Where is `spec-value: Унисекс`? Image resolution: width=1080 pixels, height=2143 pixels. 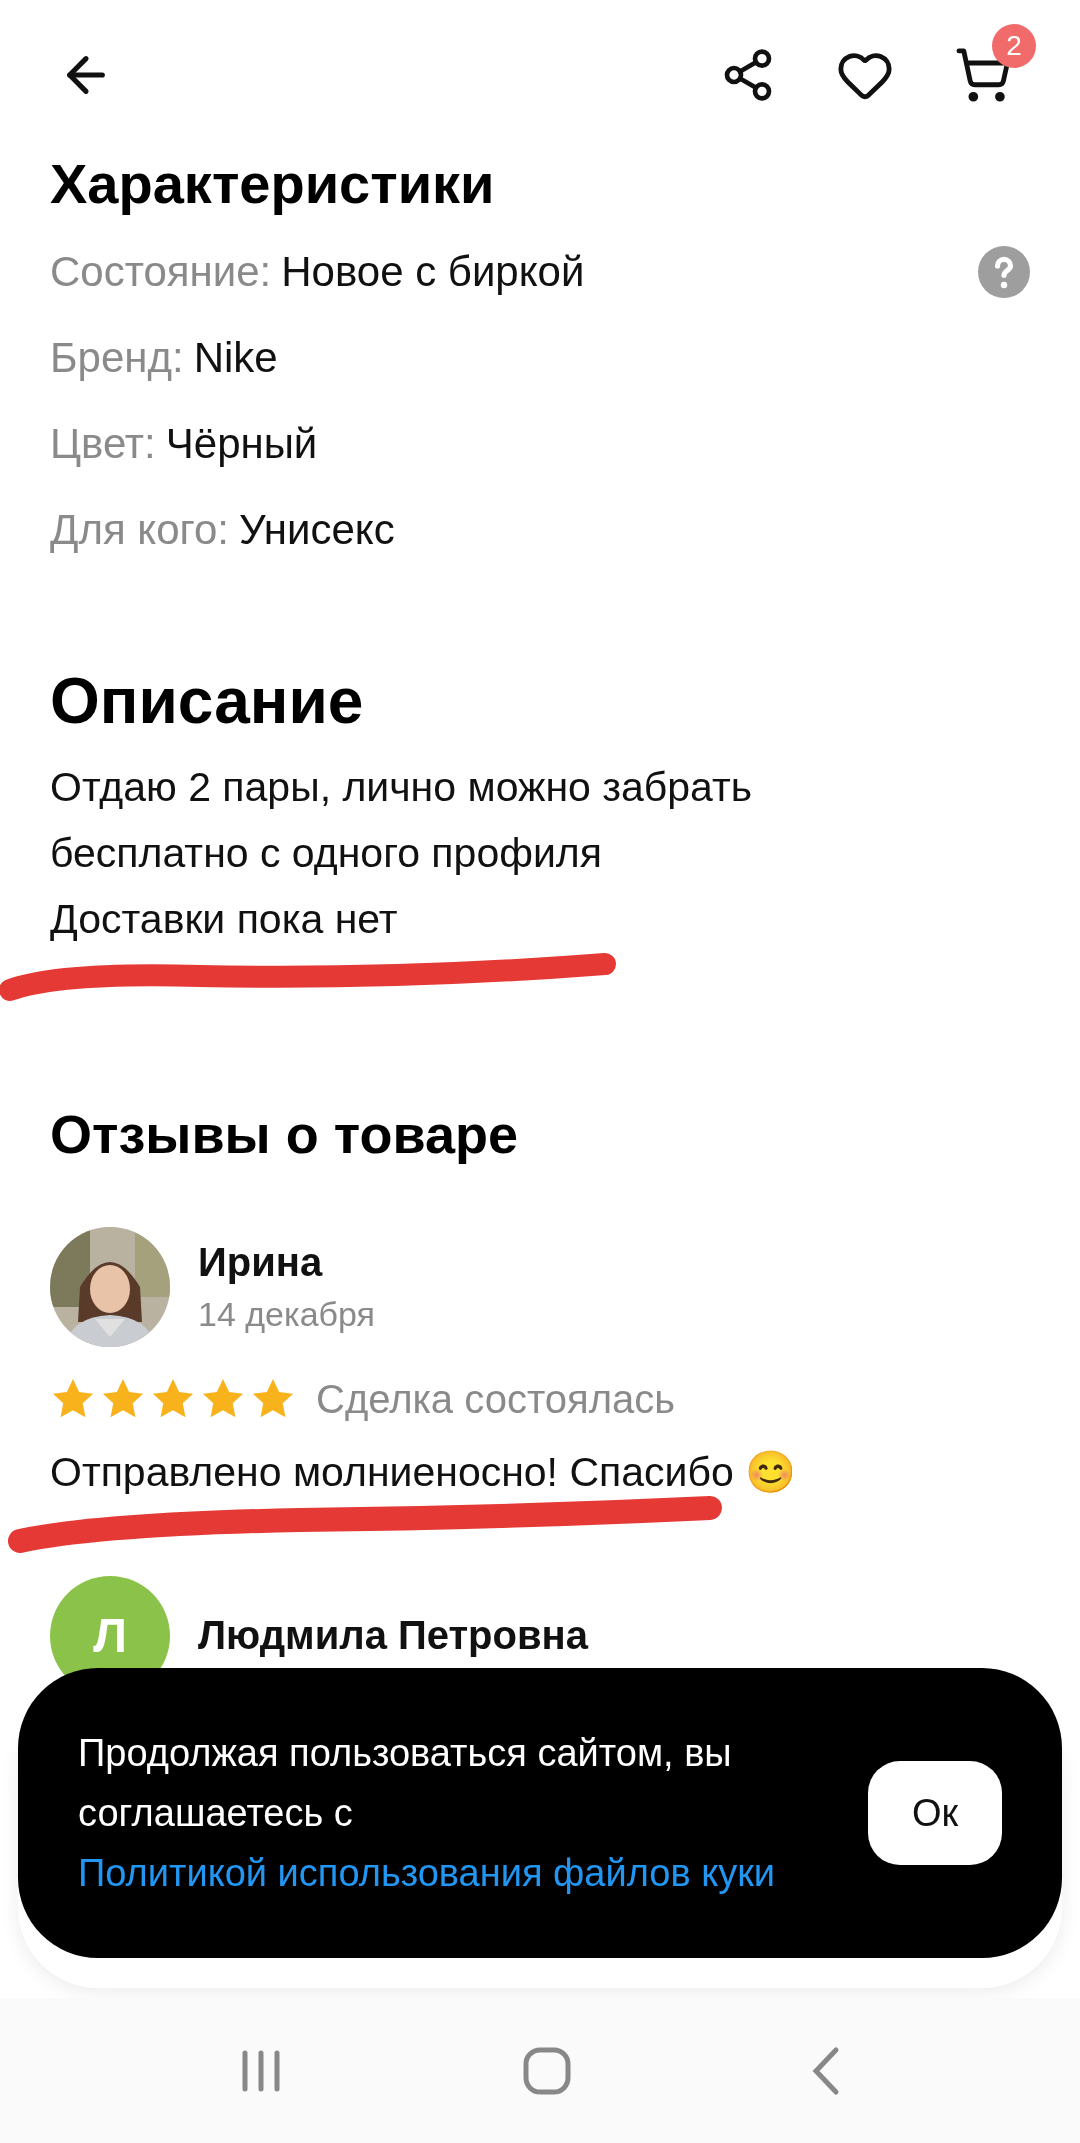
spec-value: Унисекс is located at coordinates (317, 530).